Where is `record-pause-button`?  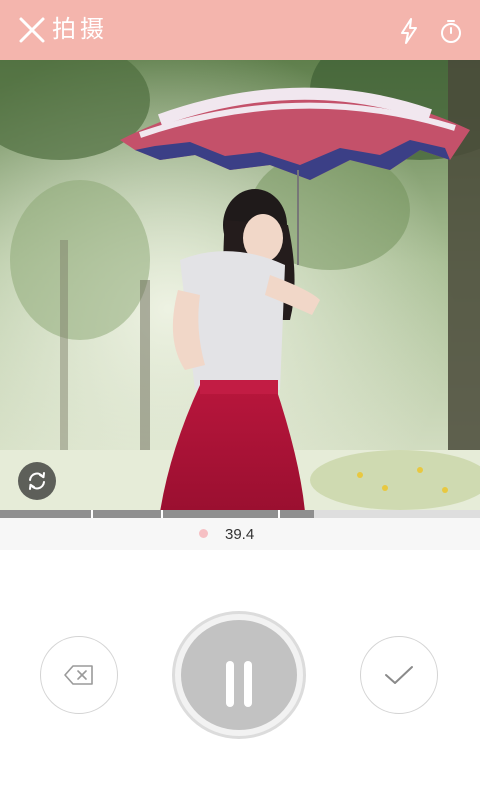
record-pause-button is located at coordinates (239, 675).